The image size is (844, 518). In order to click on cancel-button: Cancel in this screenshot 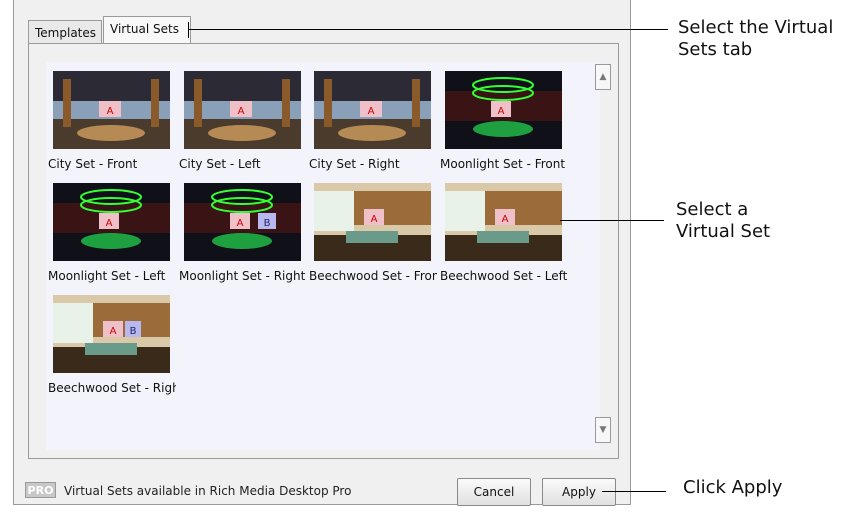, I will do `click(494, 492)`.